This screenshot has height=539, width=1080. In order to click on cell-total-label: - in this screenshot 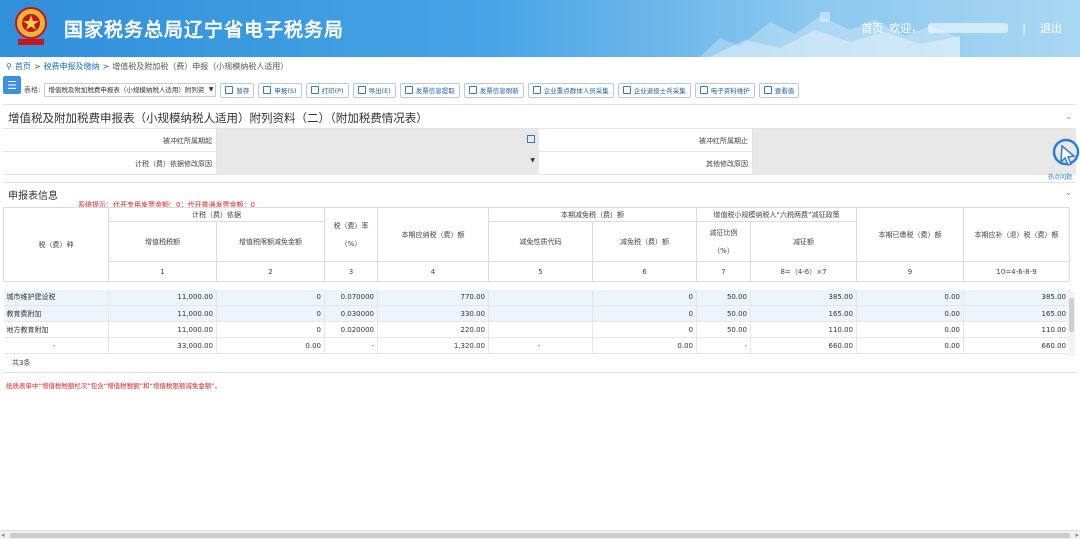, I will do `click(56, 345)`.